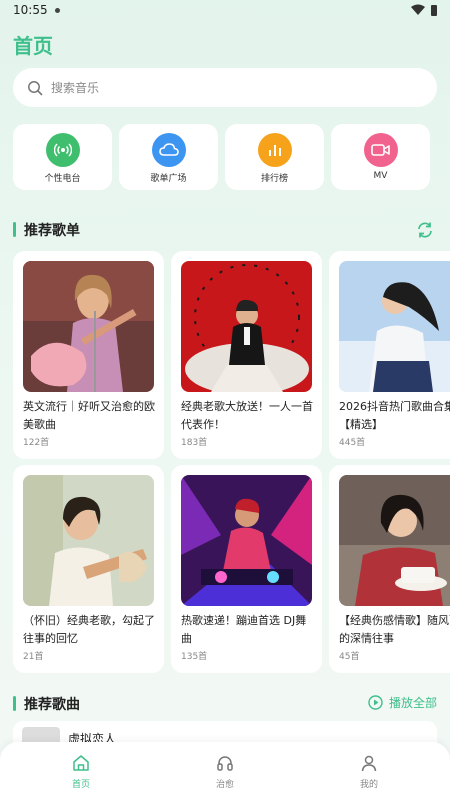  What do you see at coordinates (434, 10) in the screenshot?
I see `battery-icon` at bounding box center [434, 10].